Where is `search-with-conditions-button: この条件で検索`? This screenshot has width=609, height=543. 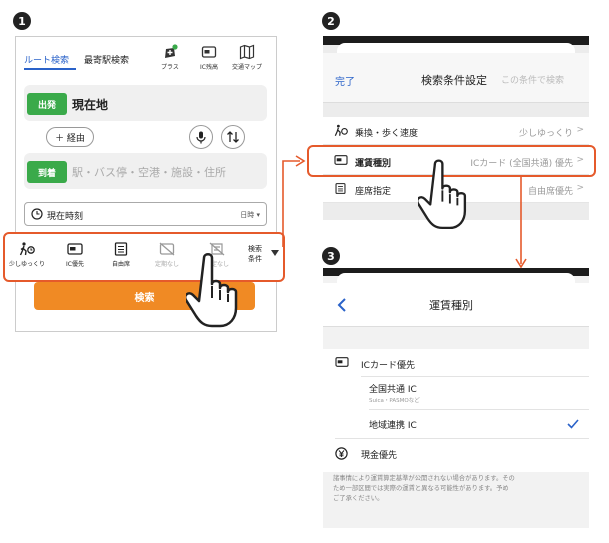
search-with-conditions-button: この条件で検索 is located at coordinates (532, 79).